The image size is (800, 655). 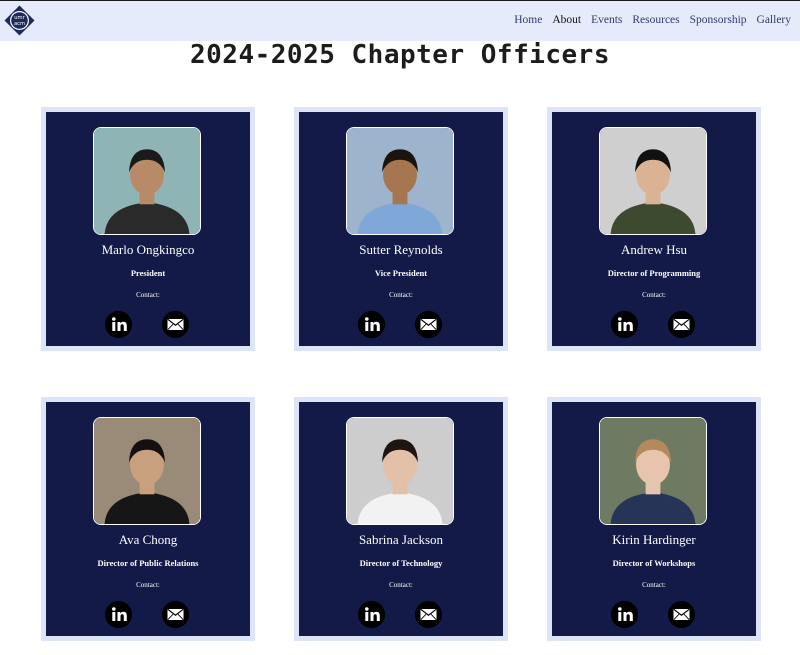 What do you see at coordinates (400, 55) in the screenshot?
I see `page-title: 2024-2025 Chapter Officers` at bounding box center [400, 55].